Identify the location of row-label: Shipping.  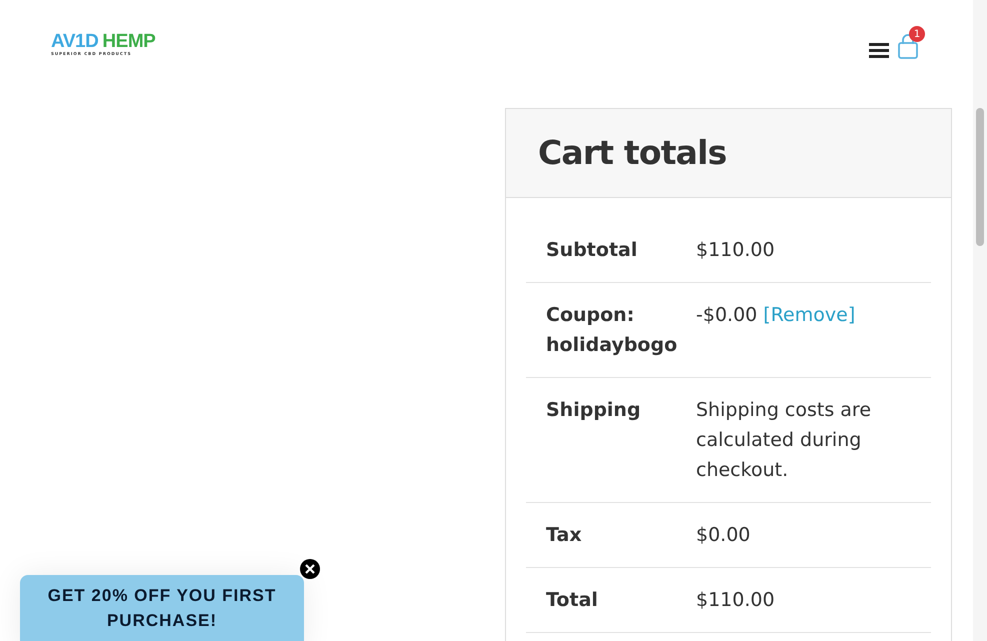
(593, 410).